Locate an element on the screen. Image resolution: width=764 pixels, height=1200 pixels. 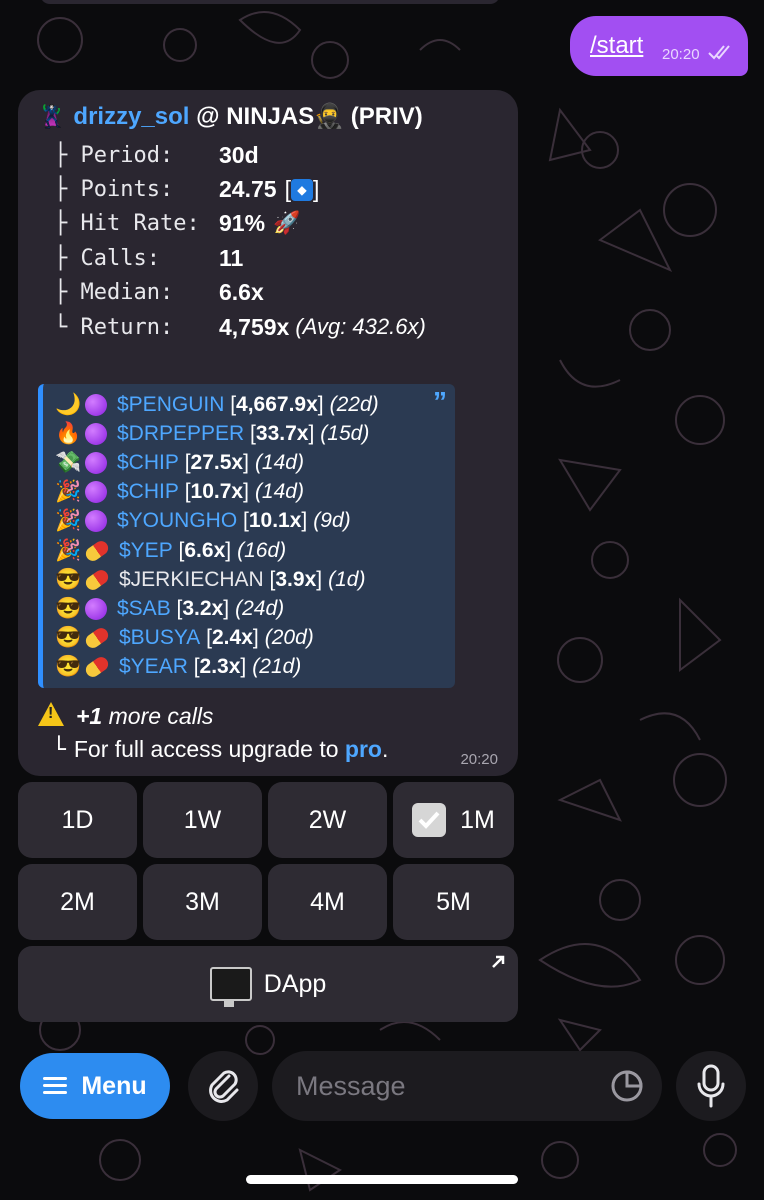
call-emoji-icon: 🔥 is located at coordinates (68, 433).